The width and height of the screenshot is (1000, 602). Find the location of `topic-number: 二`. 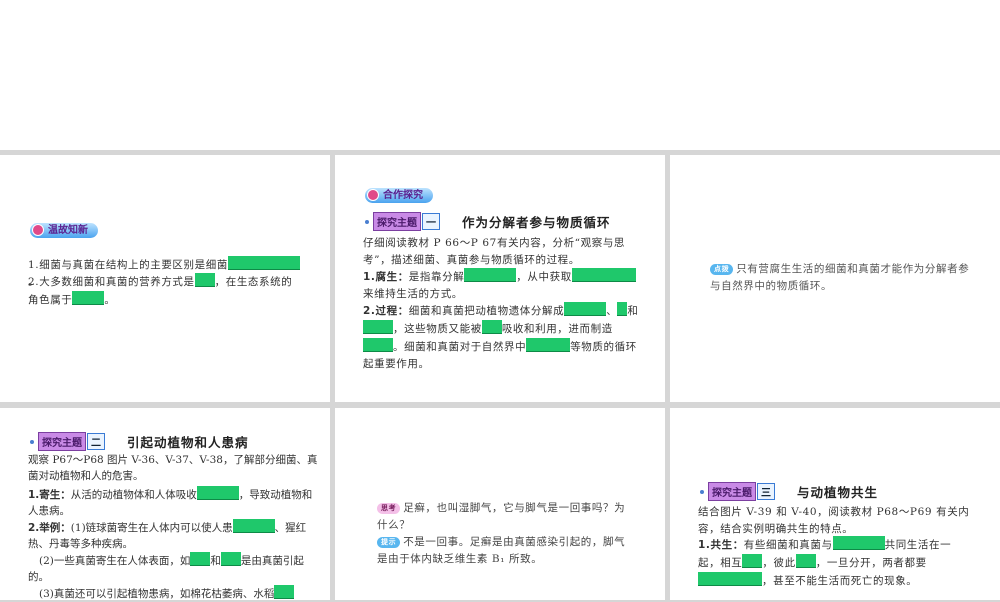

topic-number: 二 is located at coordinates (96, 441).